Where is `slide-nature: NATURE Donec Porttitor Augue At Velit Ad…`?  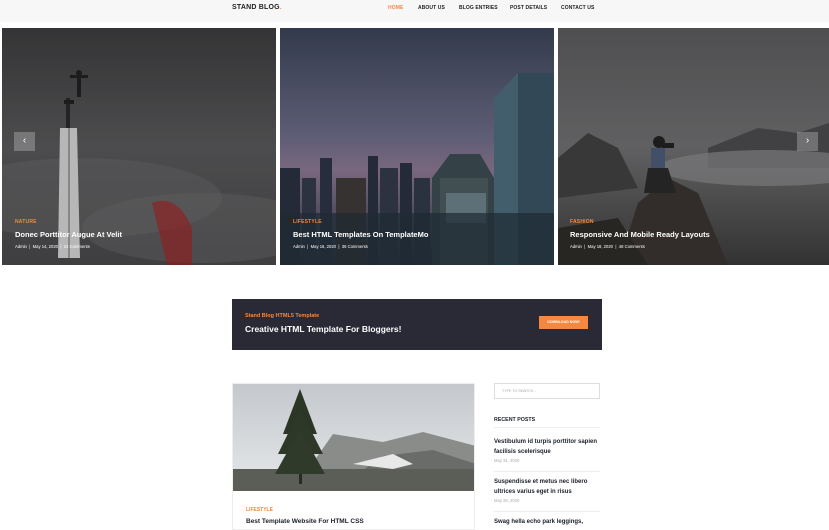
slide-nature: NATURE Donec Porttitor Augue At Velit Ad… is located at coordinates (139, 146).